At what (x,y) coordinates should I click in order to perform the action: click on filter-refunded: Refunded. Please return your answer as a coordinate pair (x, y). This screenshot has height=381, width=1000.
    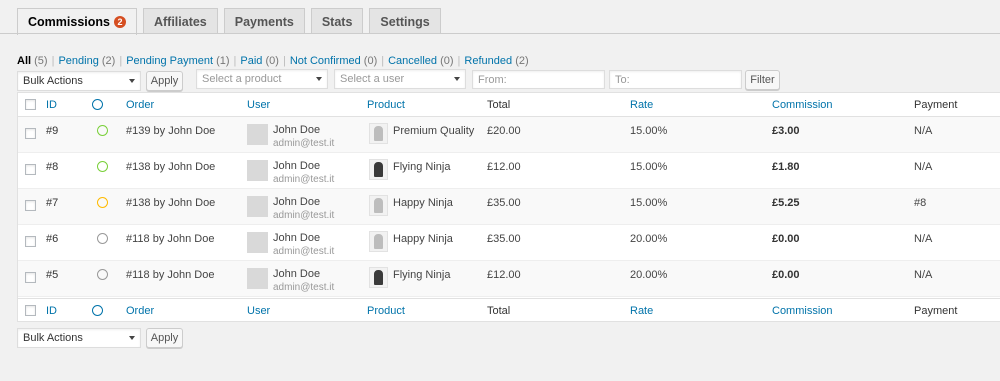
    Looking at the image, I should click on (488, 61).